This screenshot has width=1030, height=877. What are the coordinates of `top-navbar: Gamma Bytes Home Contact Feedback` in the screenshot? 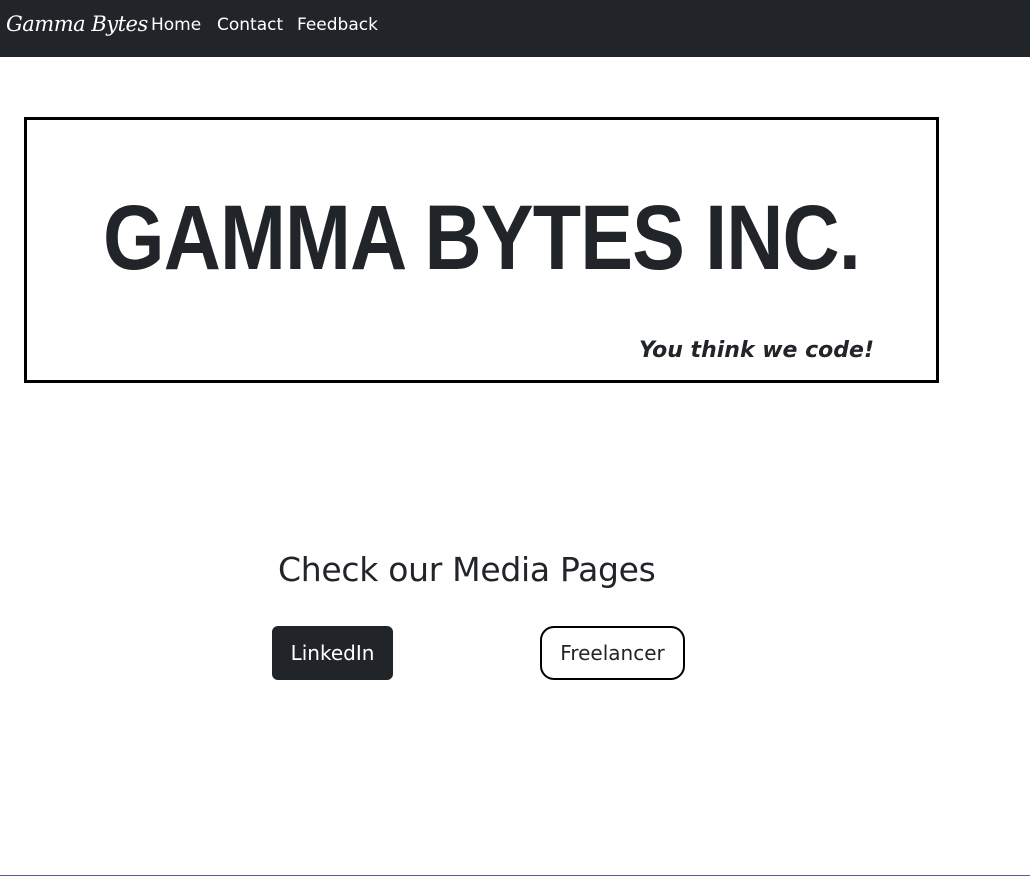 It's located at (515, 28).